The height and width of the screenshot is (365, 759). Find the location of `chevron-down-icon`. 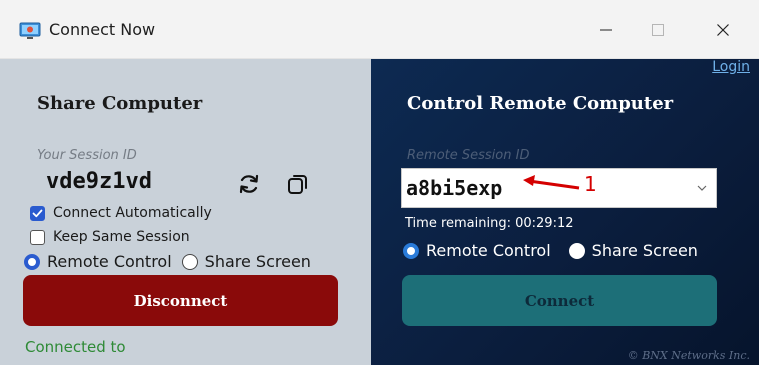

chevron-down-icon is located at coordinates (702, 188).